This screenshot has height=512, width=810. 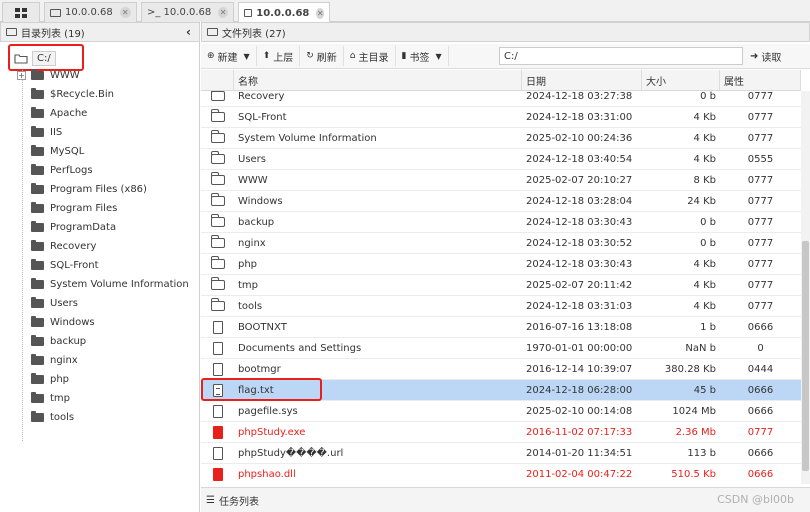 I want to click on scrollbar-thumb, so click(x=805, y=356).